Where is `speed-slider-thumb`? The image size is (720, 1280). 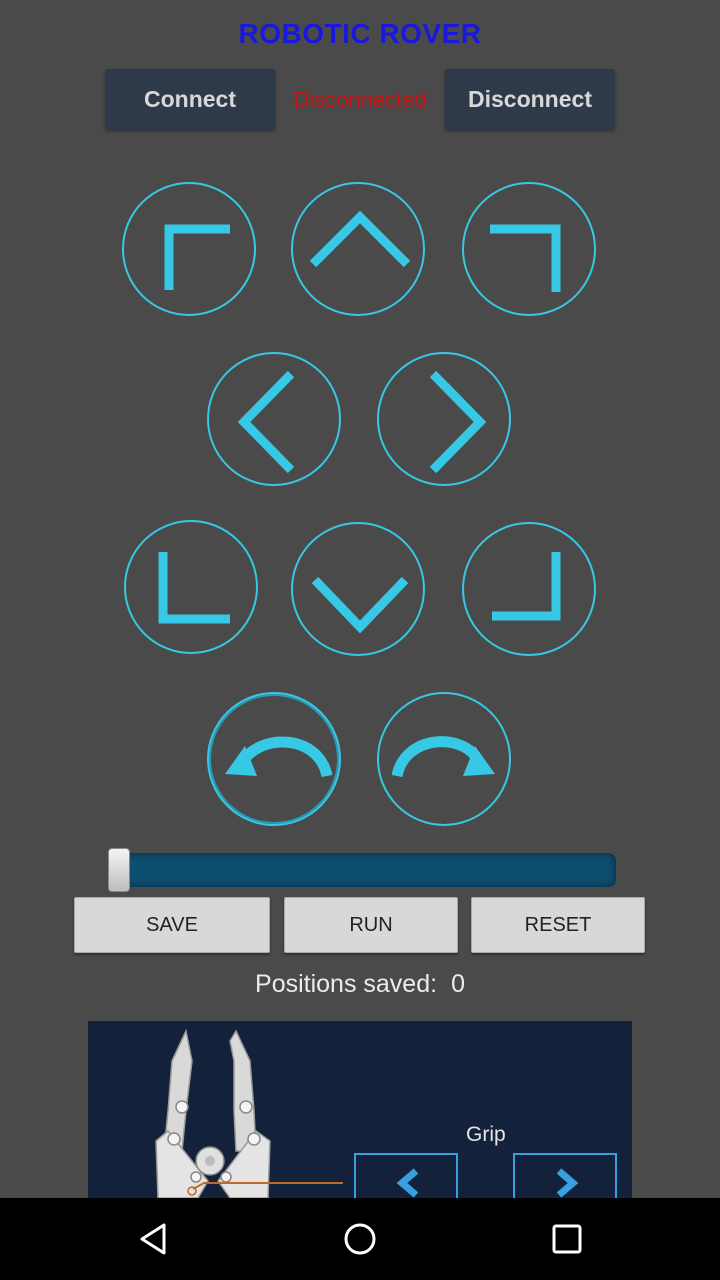 speed-slider-thumb is located at coordinates (119, 870).